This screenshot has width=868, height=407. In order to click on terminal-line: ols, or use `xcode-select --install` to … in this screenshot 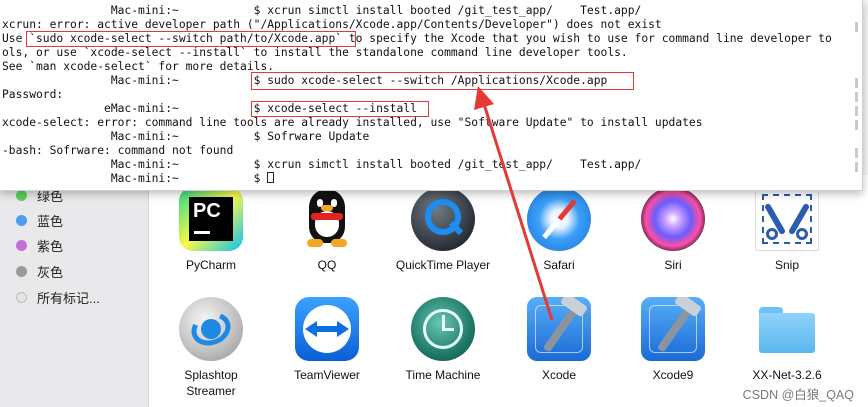, I will do `click(315, 52)`.